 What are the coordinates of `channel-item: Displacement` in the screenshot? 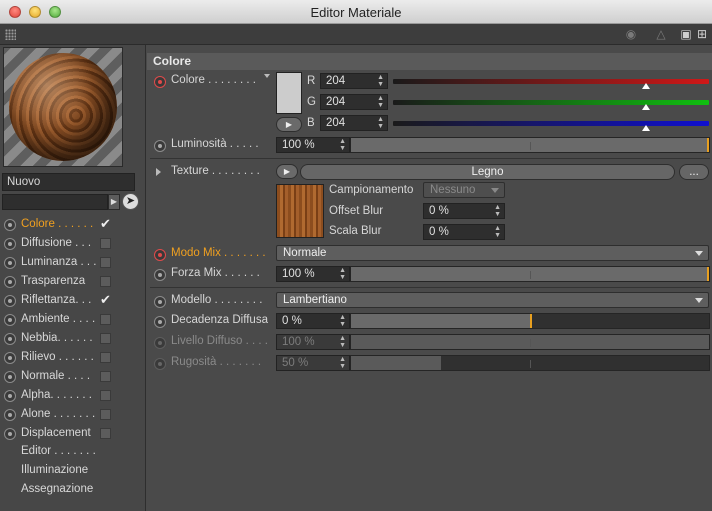 It's located at (74, 434).